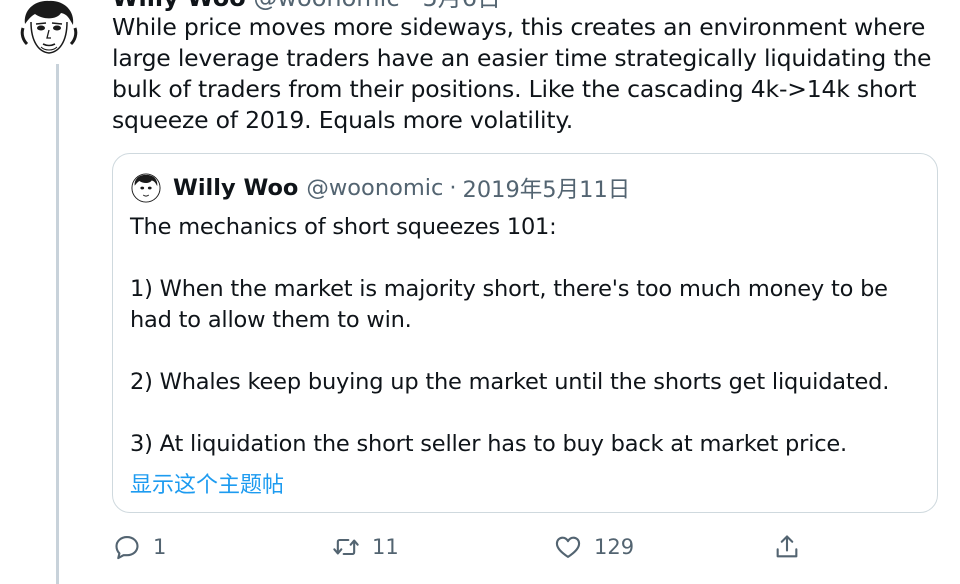 This screenshot has height=584, width=960. What do you see at coordinates (365, 546) in the screenshot?
I see `retweet-button: 11` at bounding box center [365, 546].